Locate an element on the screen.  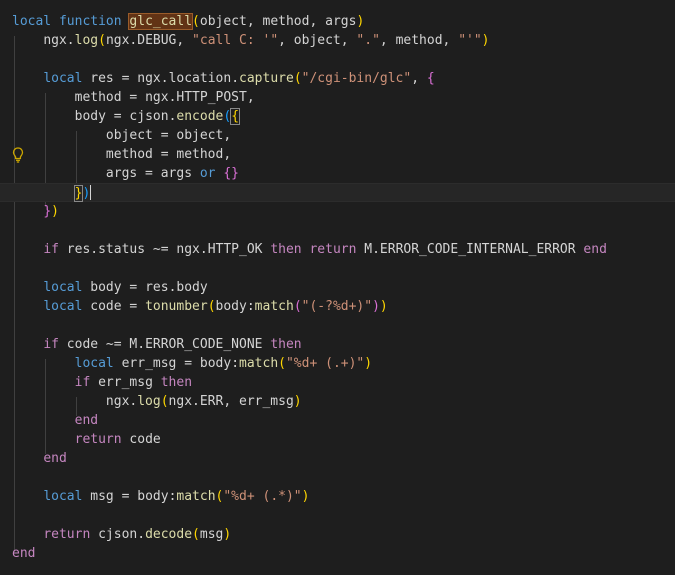
code-line: if code ~= M.ERROR_CODE_NONE then is located at coordinates (156, 344).